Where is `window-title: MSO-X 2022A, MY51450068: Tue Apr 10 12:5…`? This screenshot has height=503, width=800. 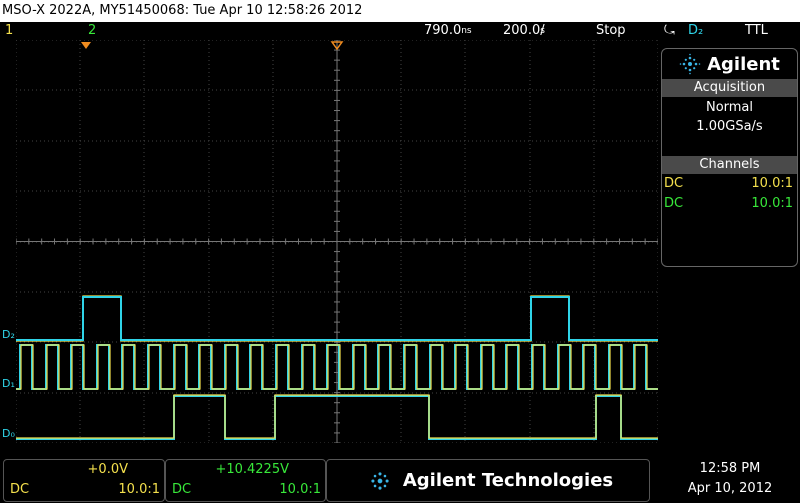 window-title: MSO-X 2022A, MY51450068: Tue Apr 10 12:5… is located at coordinates (400, 11).